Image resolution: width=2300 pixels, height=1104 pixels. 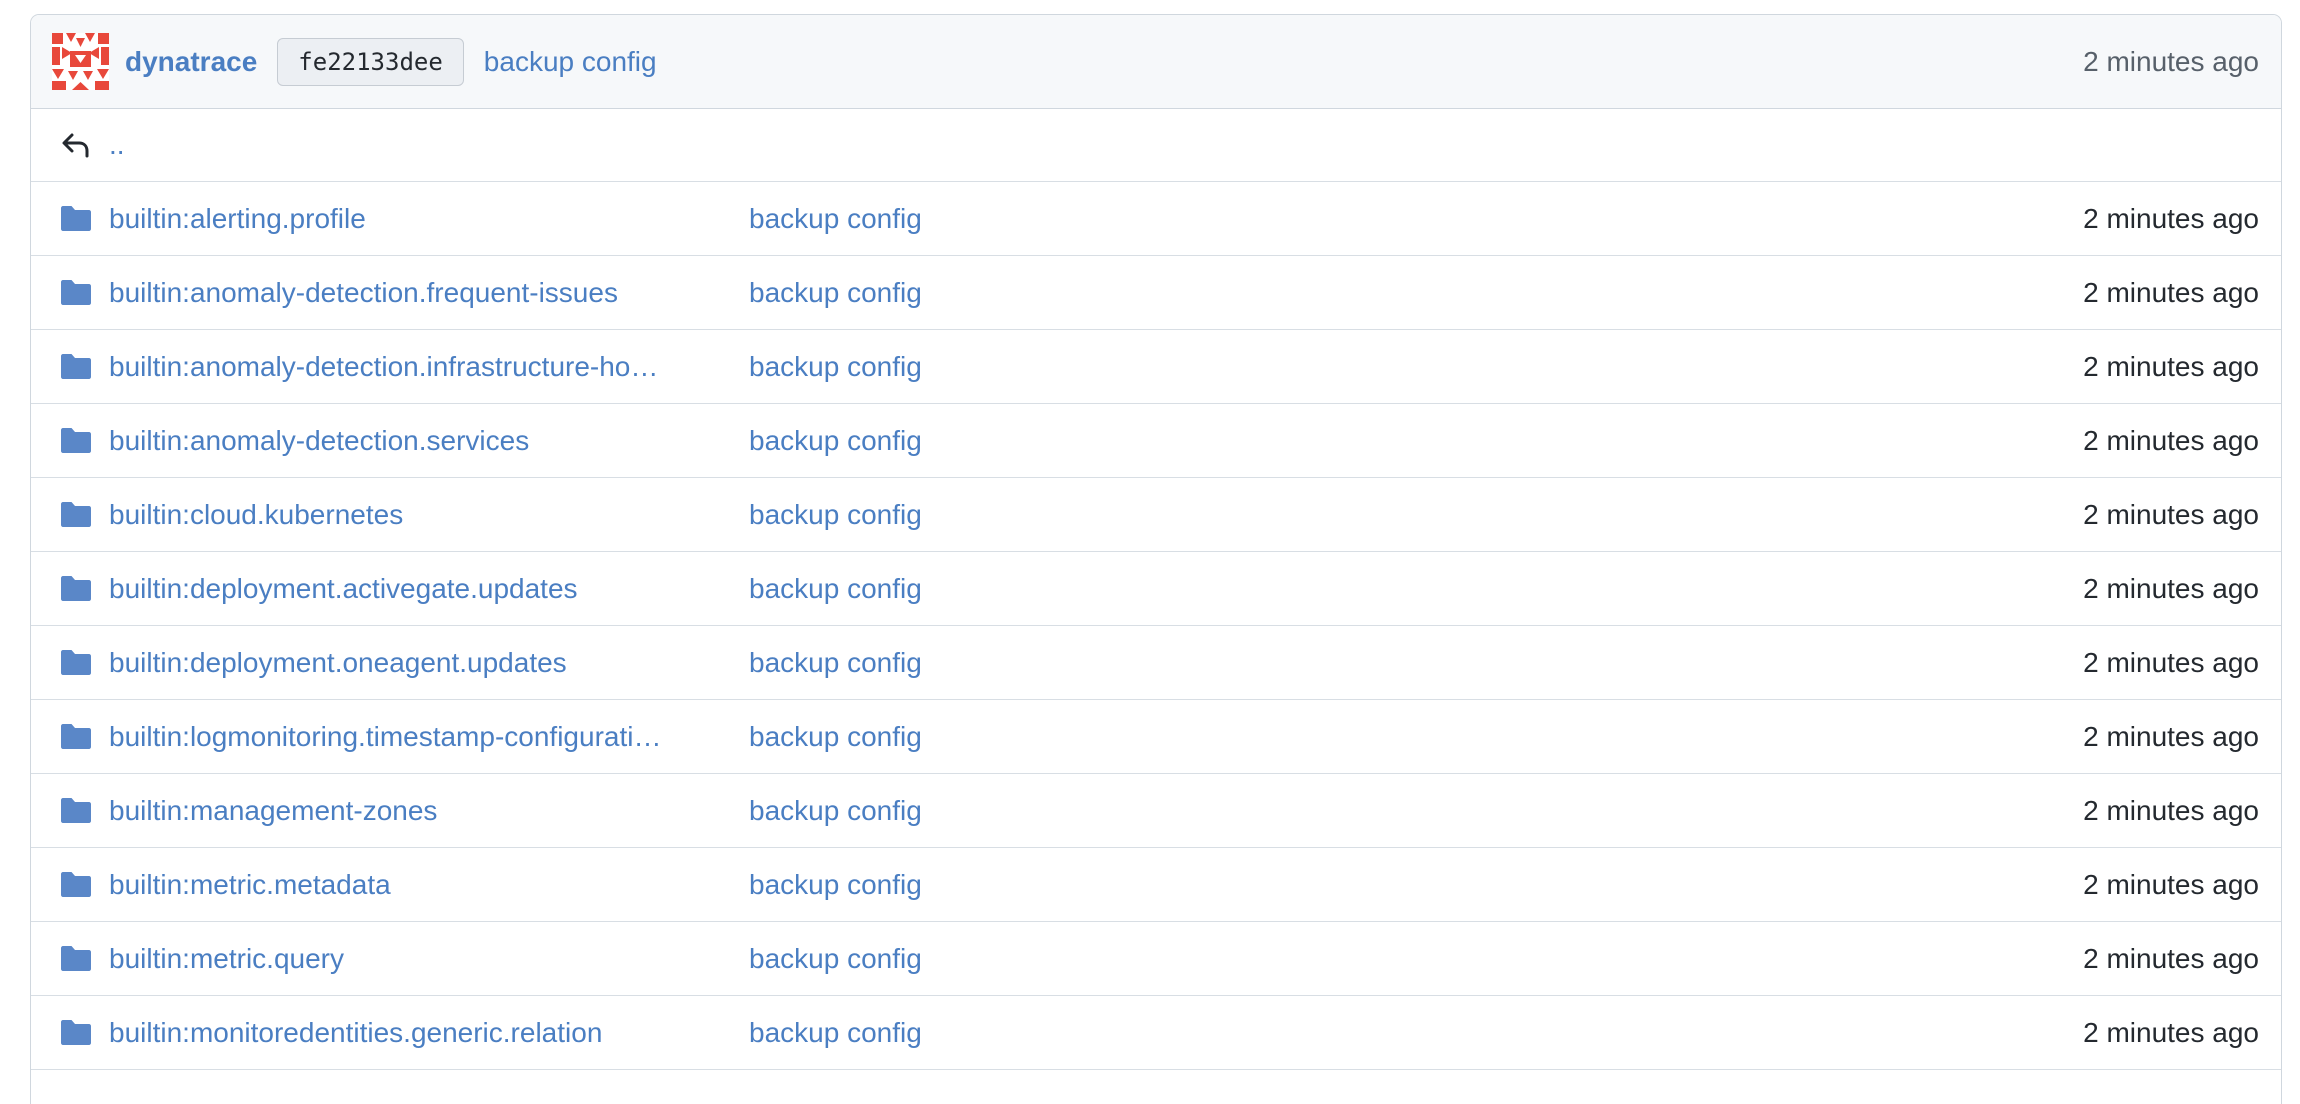 What do you see at coordinates (404, 515) in the screenshot?
I see `folder-name-link: builtin:cloud.kubernetes` at bounding box center [404, 515].